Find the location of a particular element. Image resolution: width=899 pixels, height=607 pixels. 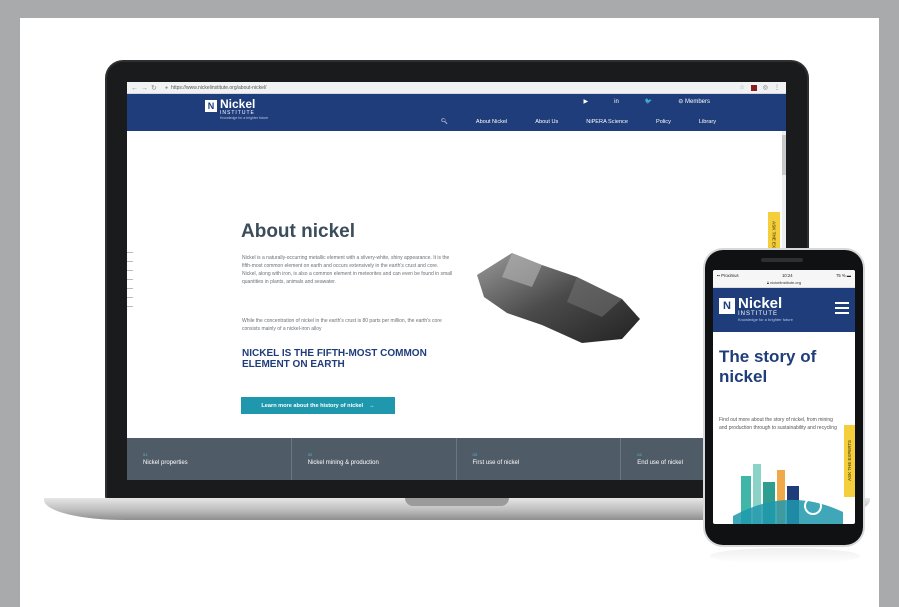

twitter-icon: 🐦 is located at coordinates (648, 101).